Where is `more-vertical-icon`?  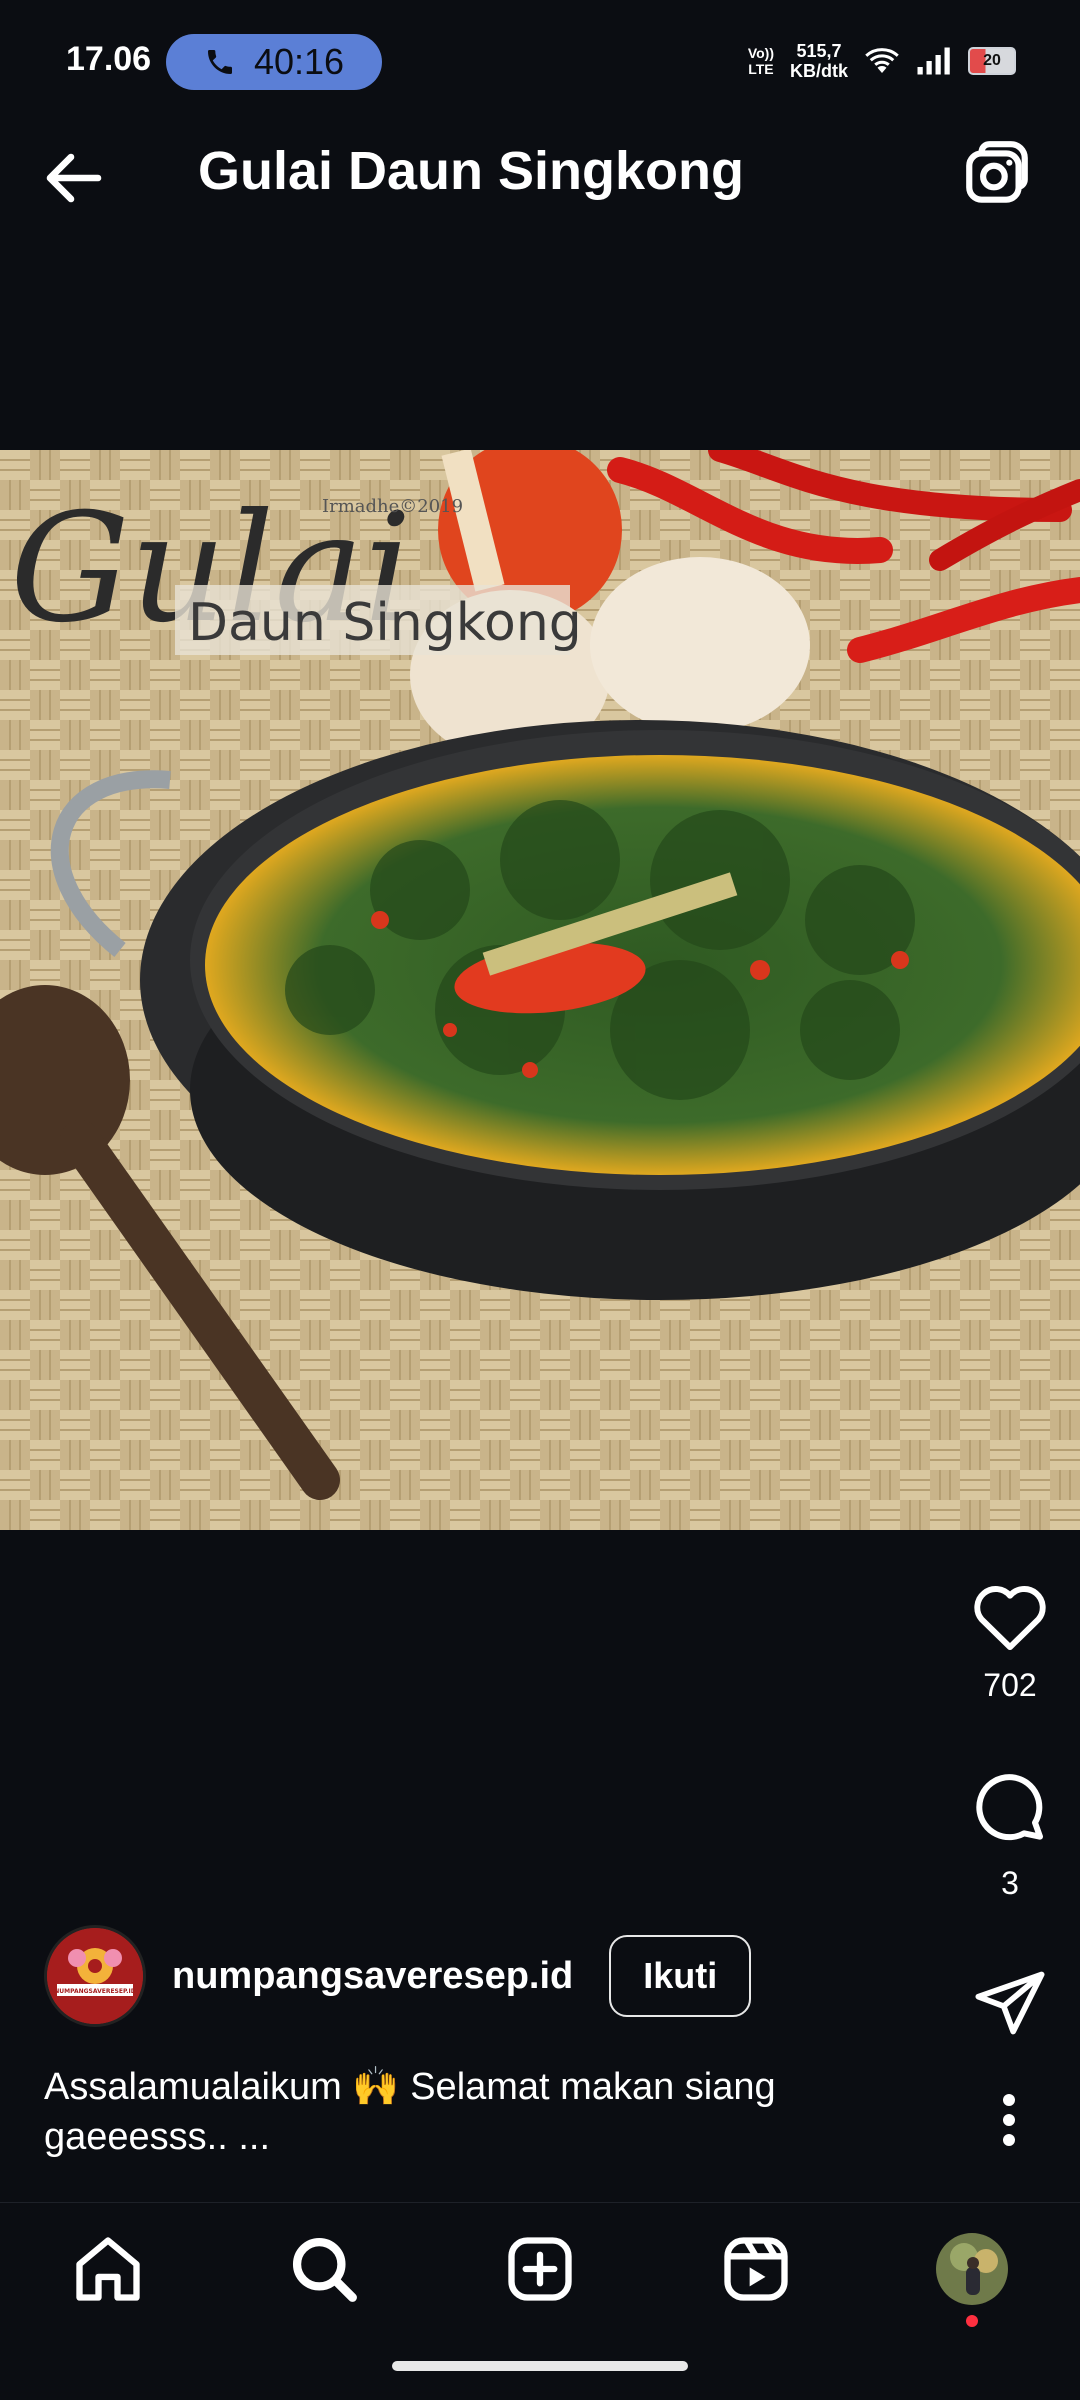 more-vertical-icon is located at coordinates (1009, 2120).